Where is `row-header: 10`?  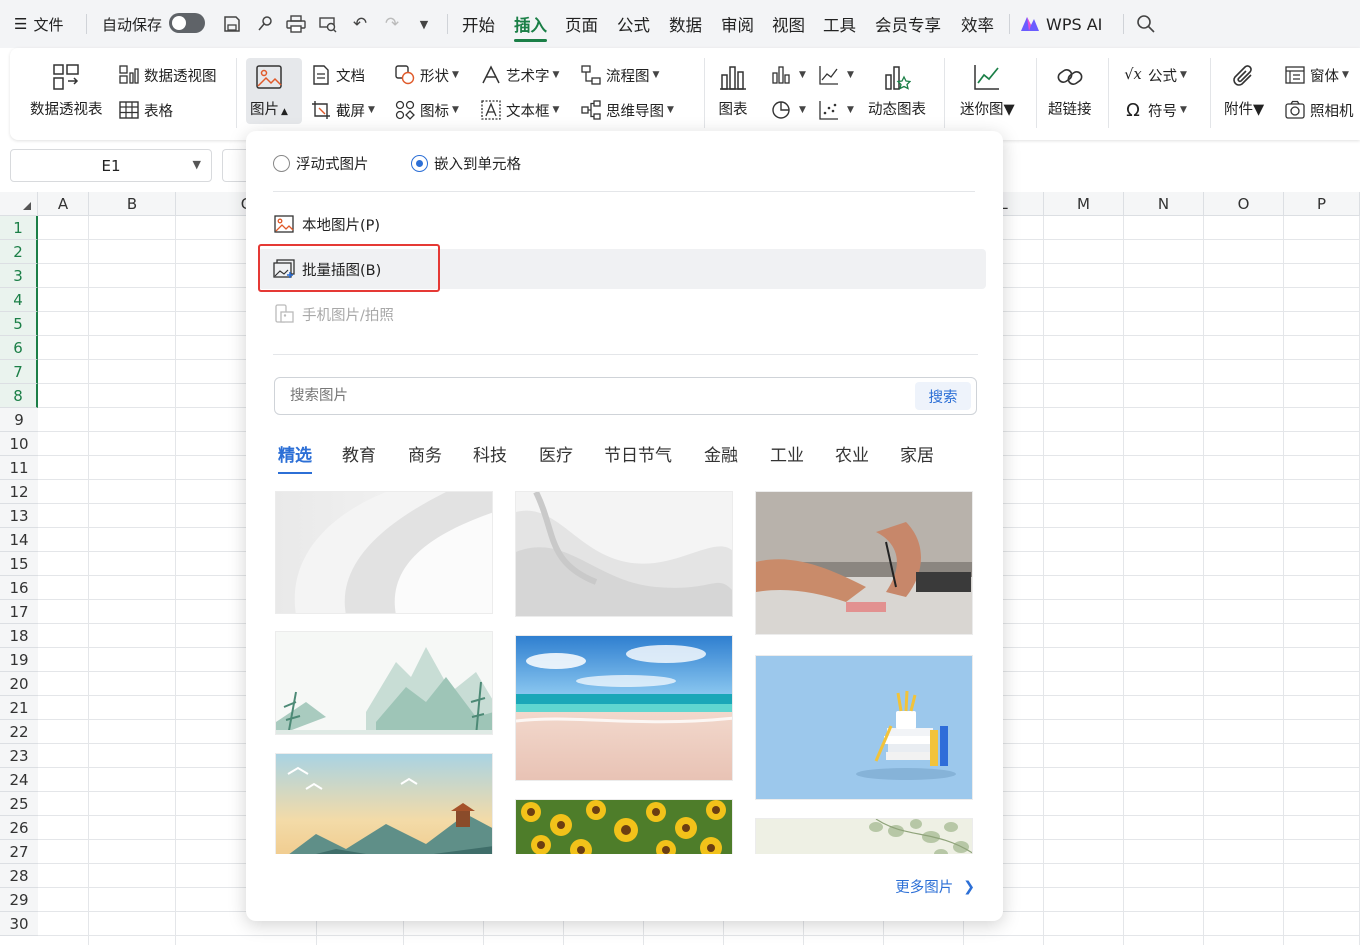 row-header: 10 is located at coordinates (19, 444).